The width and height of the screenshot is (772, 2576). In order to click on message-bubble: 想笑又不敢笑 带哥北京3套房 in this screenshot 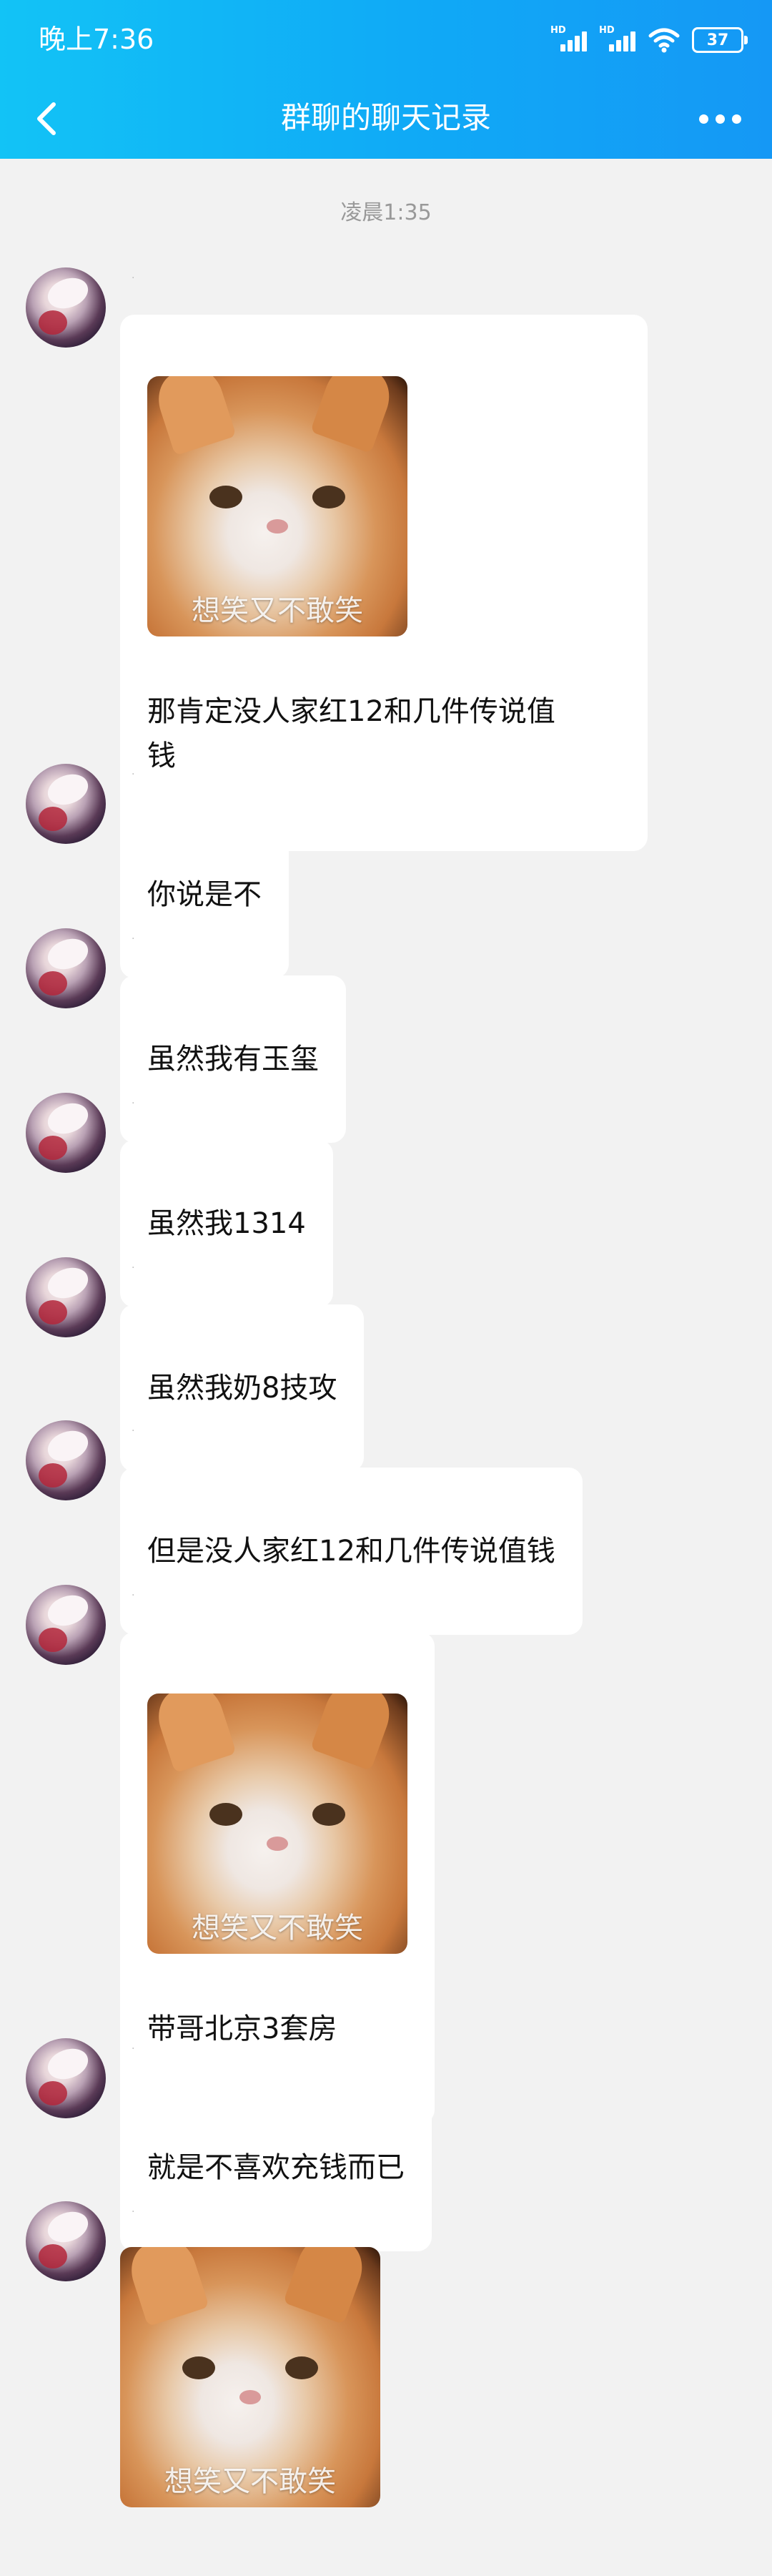, I will do `click(277, 1878)`.